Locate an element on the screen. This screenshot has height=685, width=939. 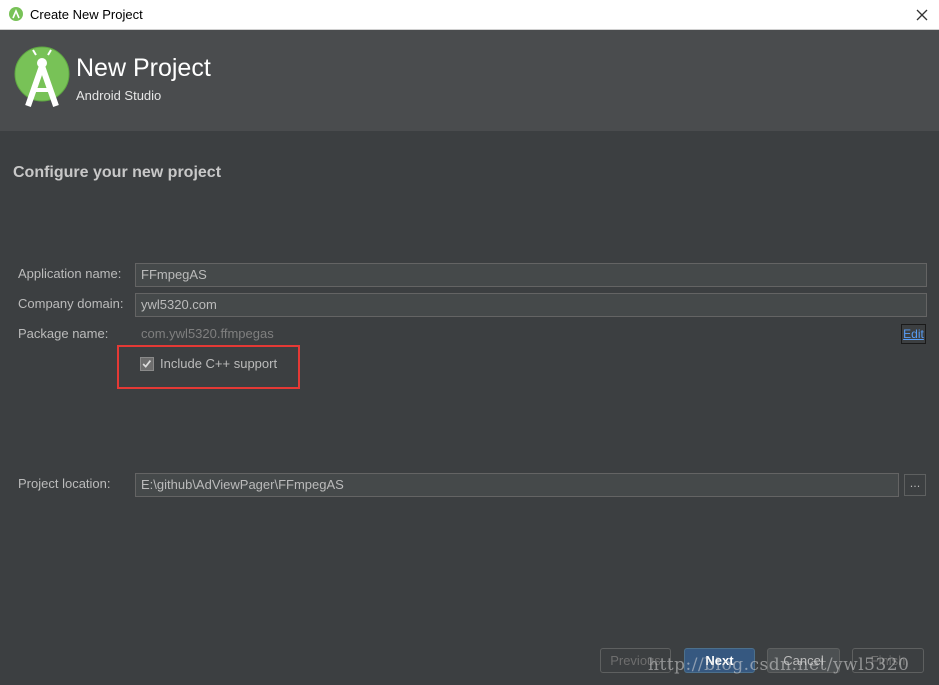
title-bar: Create New Project is located at coordinates (469, 15).